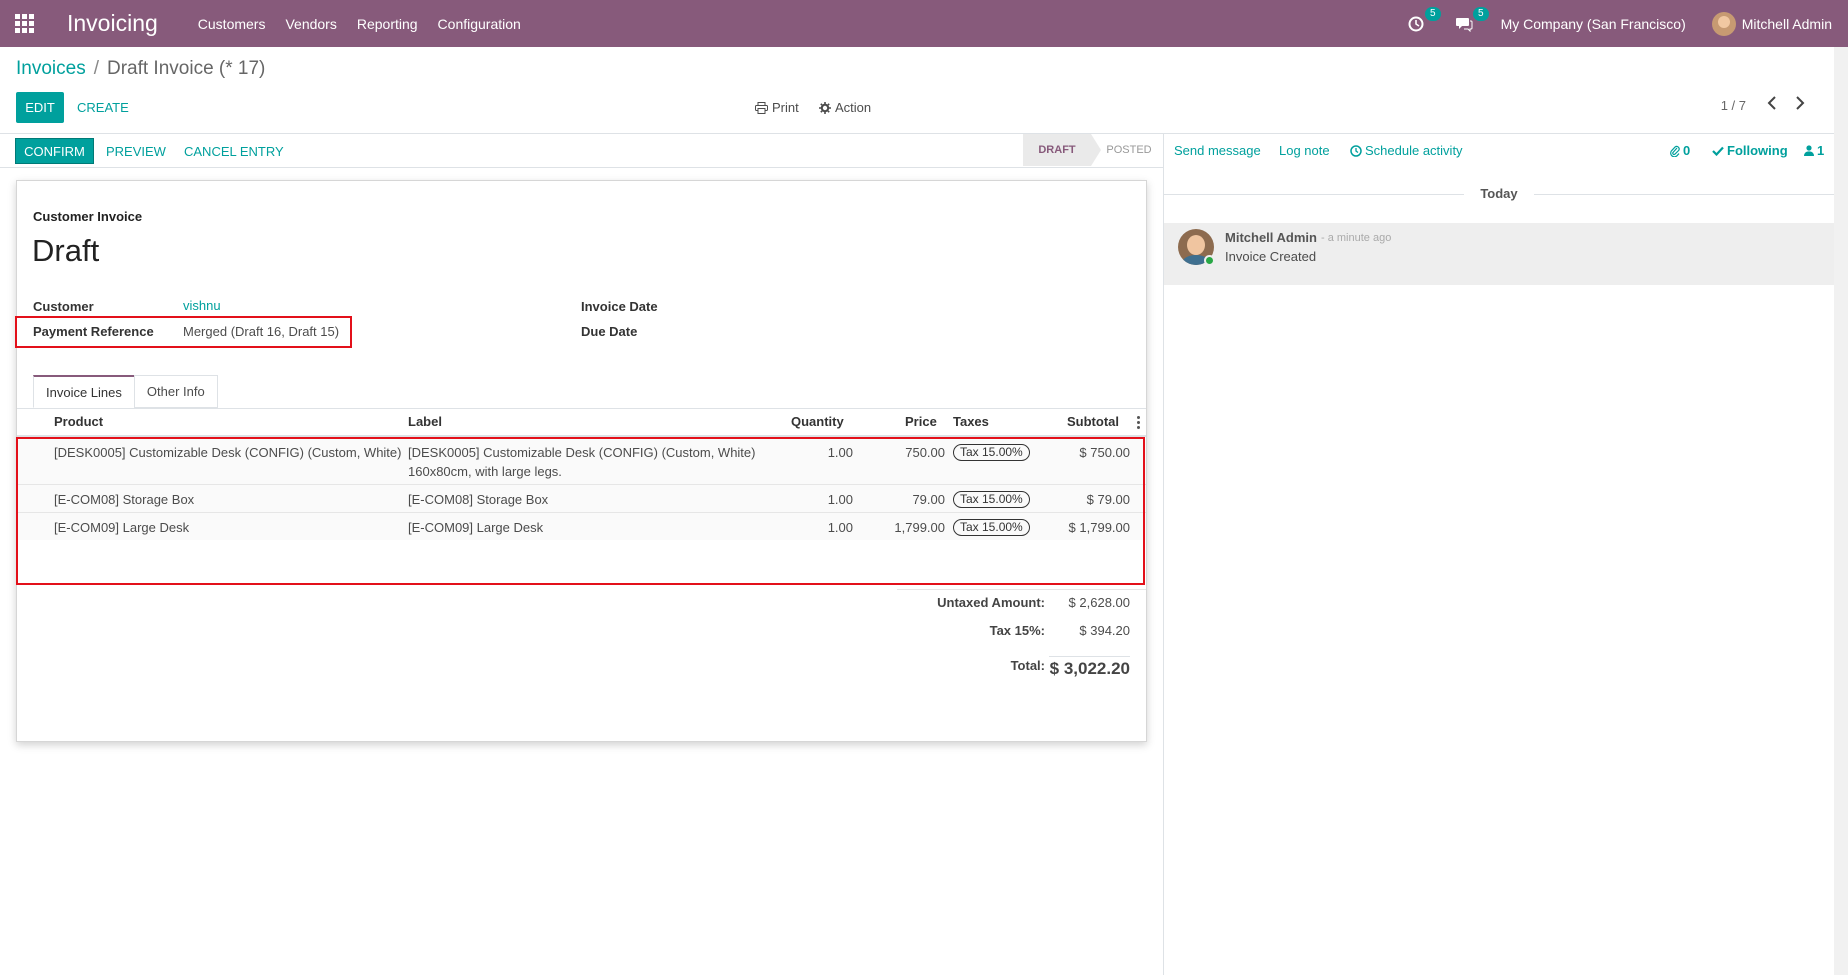 This screenshot has height=975, width=1848. I want to click on message-author: Mitchell Admin, so click(1271, 237).